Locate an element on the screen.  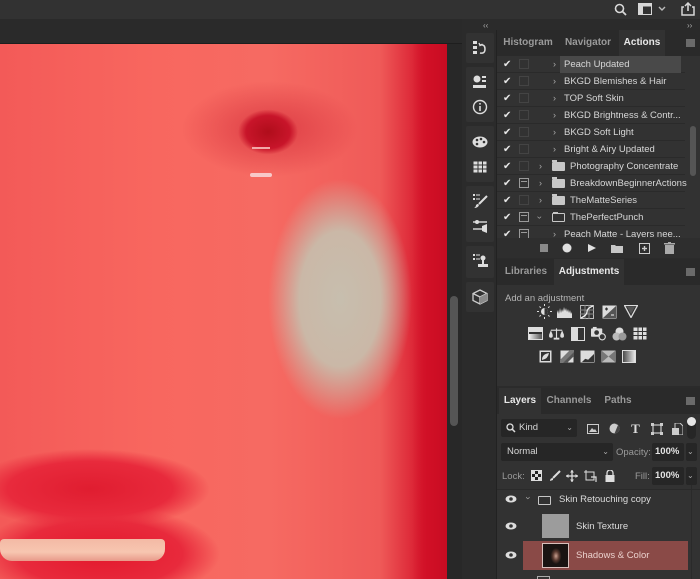
properties-icon is located at coordinates (480, 82).